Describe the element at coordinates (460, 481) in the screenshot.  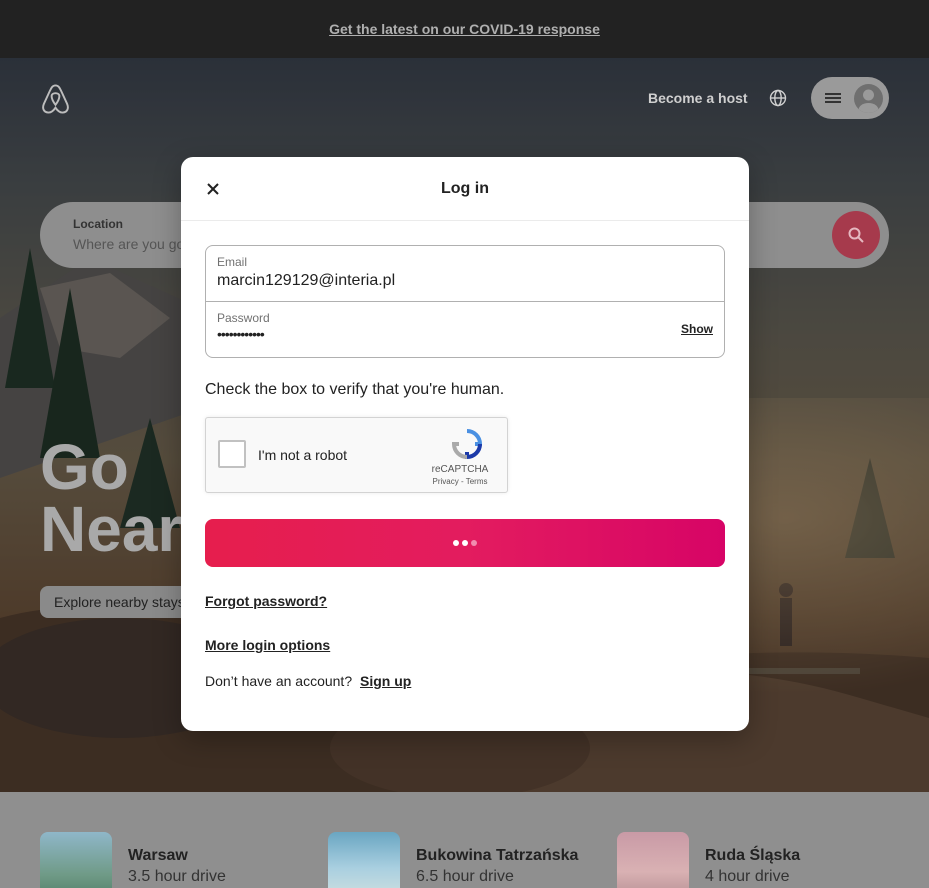
I see `recaptcha-links: Privacy - Terms` at that location.